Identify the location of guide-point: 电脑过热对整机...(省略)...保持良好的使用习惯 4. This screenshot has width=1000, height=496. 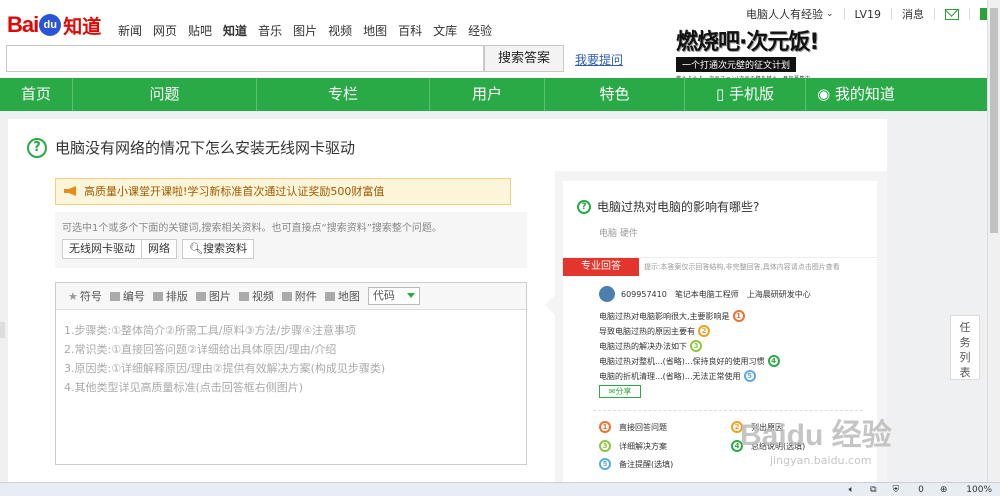
(689, 361).